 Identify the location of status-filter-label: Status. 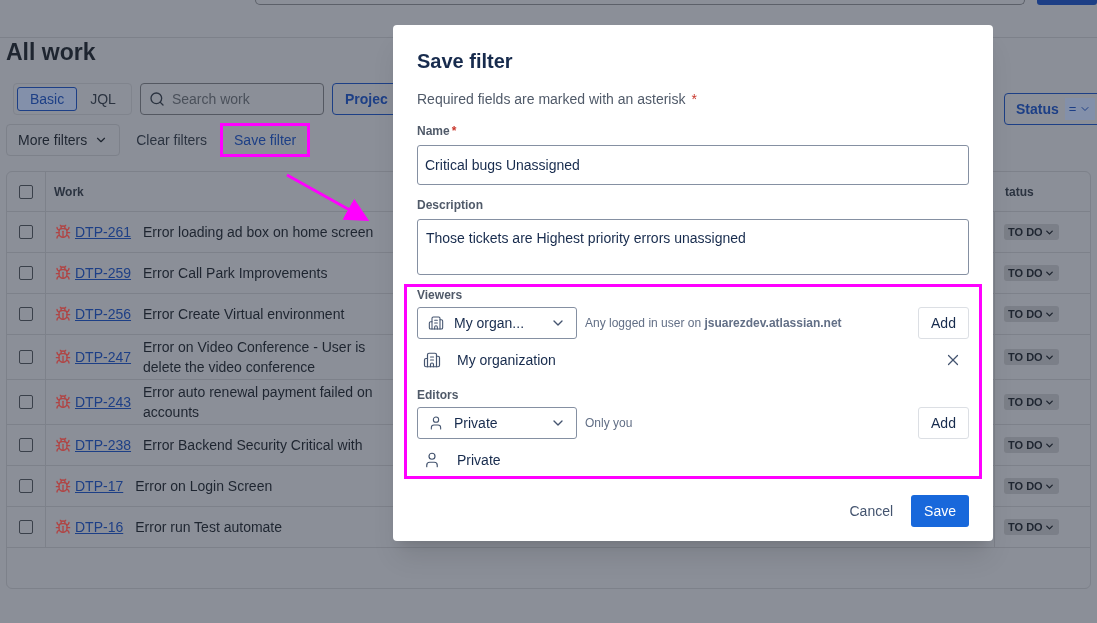
(1037, 109).